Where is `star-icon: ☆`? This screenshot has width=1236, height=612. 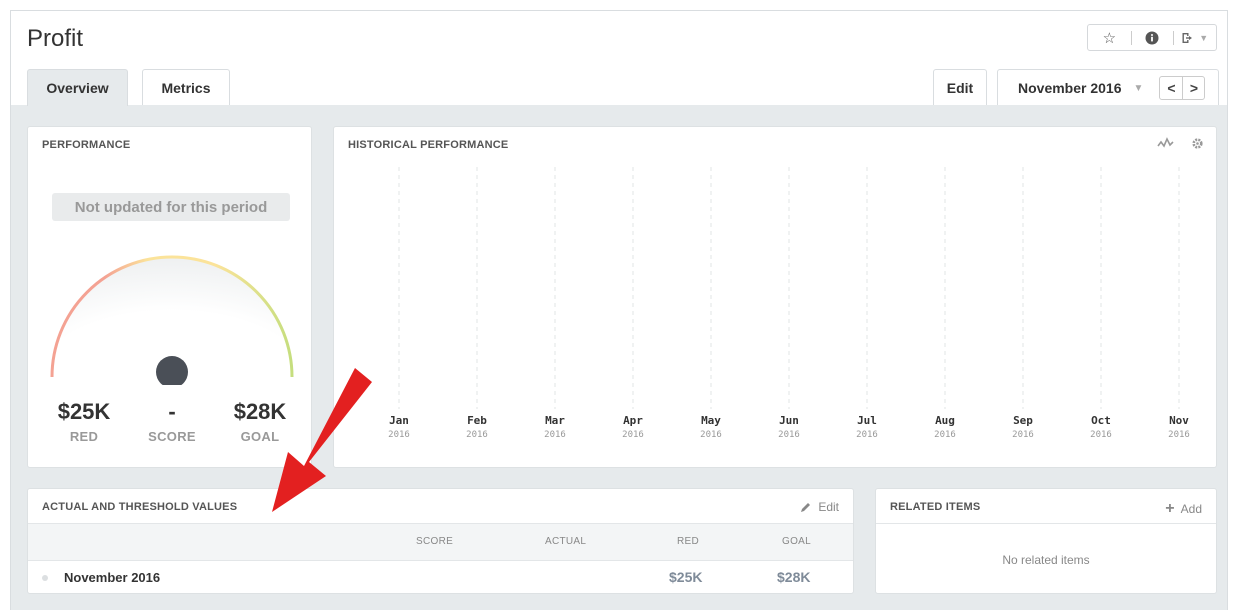
star-icon: ☆ is located at coordinates (1109, 38).